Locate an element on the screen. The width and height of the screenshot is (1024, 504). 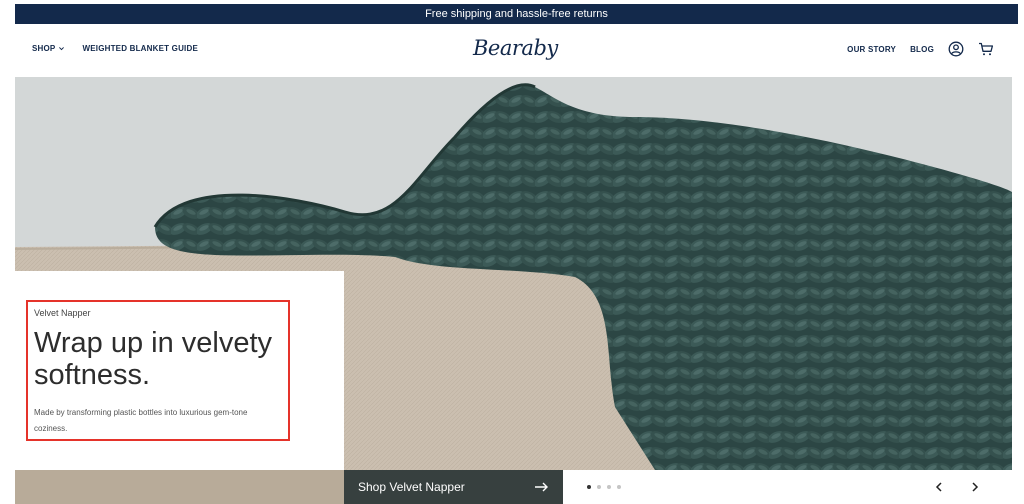
previous-slide-icon is located at coordinates (939, 487).